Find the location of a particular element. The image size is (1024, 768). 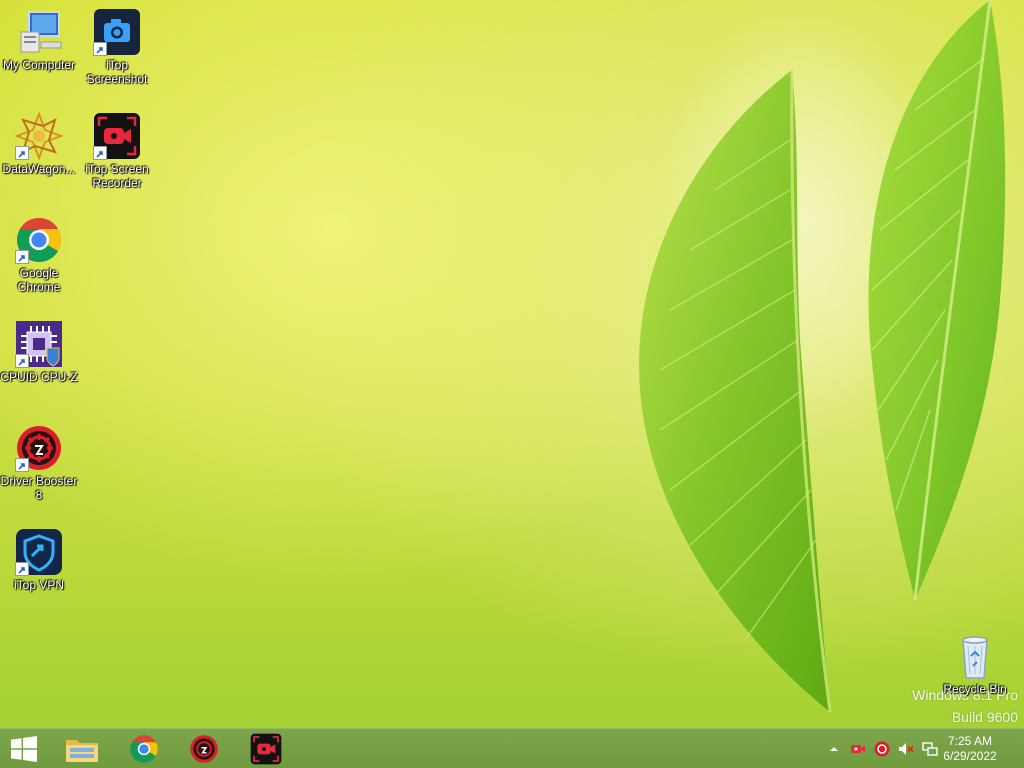

desktop-icon-google-chrome: Google Chrome is located at coordinates (39, 255).